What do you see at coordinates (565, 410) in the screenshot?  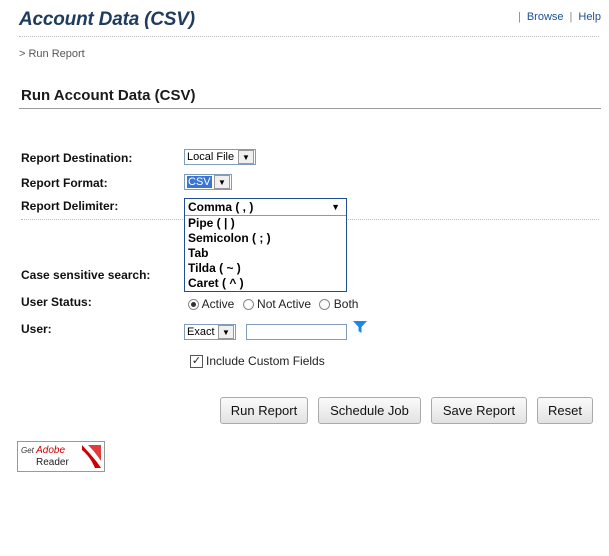 I see `reset-button: Reset` at bounding box center [565, 410].